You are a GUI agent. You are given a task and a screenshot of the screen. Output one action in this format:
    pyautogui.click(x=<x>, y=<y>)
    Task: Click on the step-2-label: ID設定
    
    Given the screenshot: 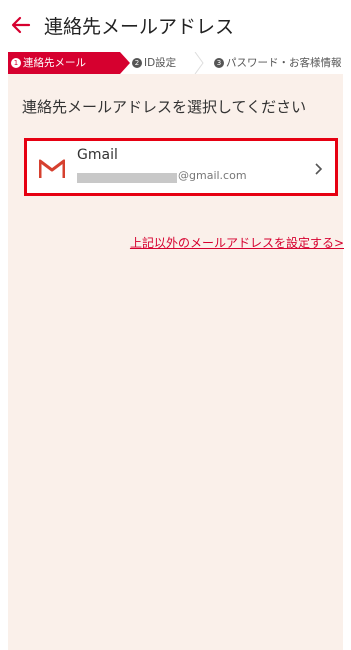 What is the action you would take?
    pyautogui.click(x=160, y=63)
    